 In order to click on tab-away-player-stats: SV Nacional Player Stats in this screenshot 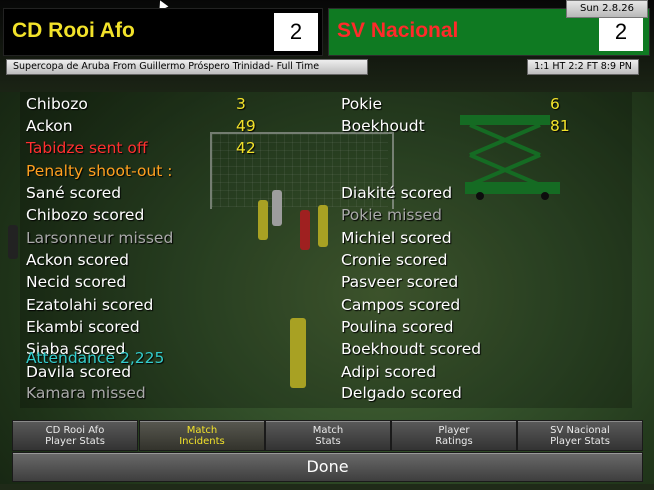, I will do `click(580, 435)`.